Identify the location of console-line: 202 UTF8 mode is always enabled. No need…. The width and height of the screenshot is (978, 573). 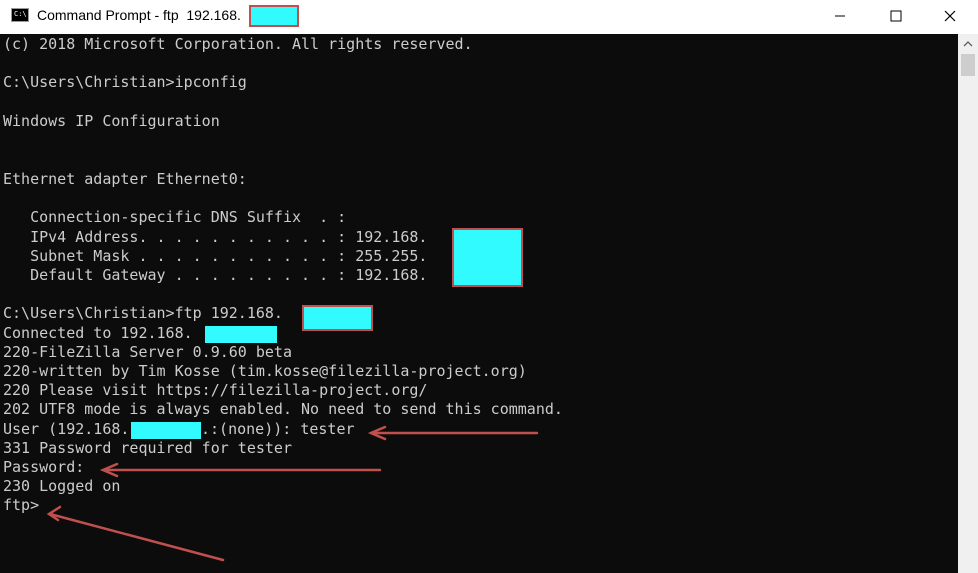
(283, 409).